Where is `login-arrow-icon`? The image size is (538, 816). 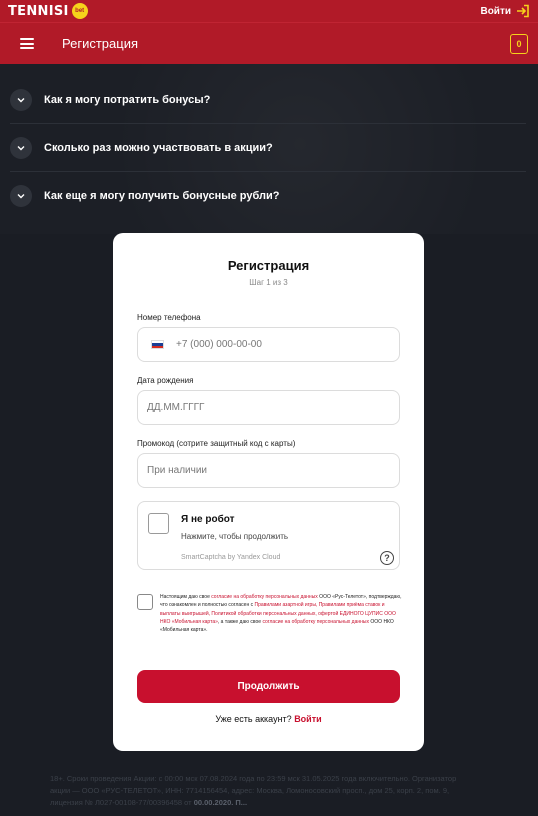
login-arrow-icon is located at coordinates (523, 11).